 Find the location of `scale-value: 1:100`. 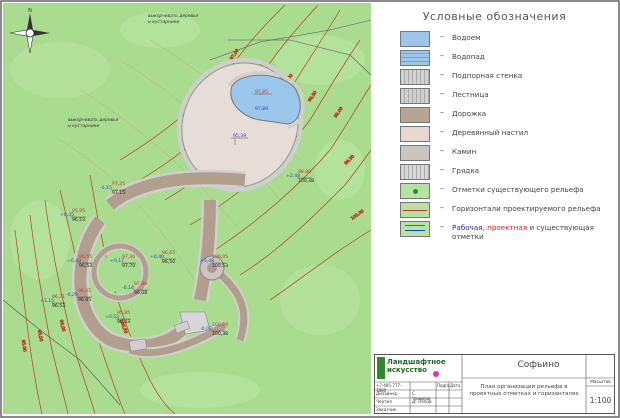

scale-value: 1:100 is located at coordinates (600, 400).